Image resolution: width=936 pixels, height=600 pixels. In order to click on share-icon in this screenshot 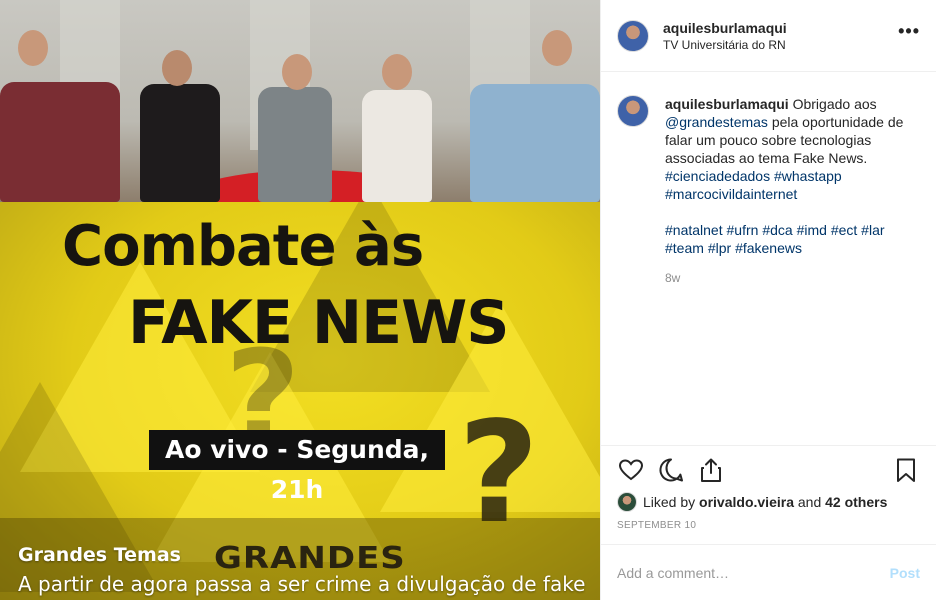, I will do `click(711, 470)`.